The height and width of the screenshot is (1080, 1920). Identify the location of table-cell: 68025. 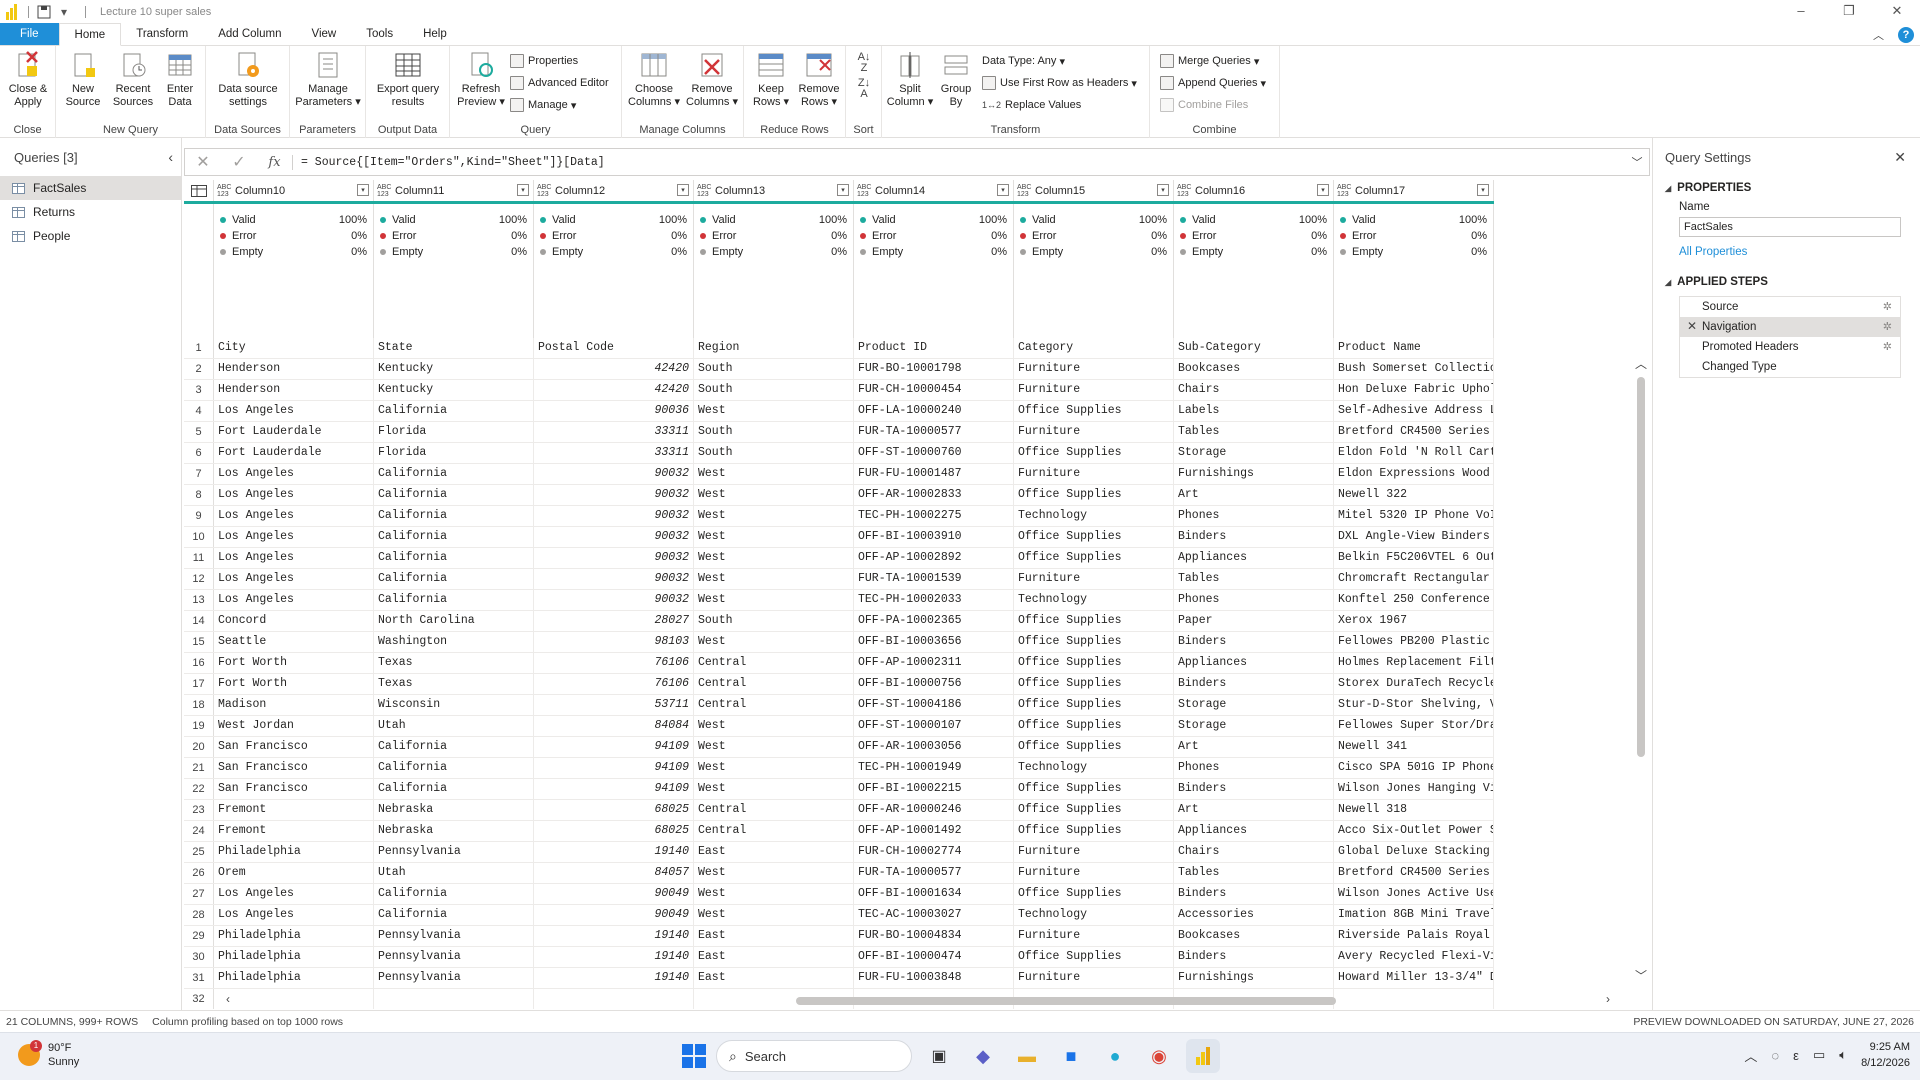
(614, 831).